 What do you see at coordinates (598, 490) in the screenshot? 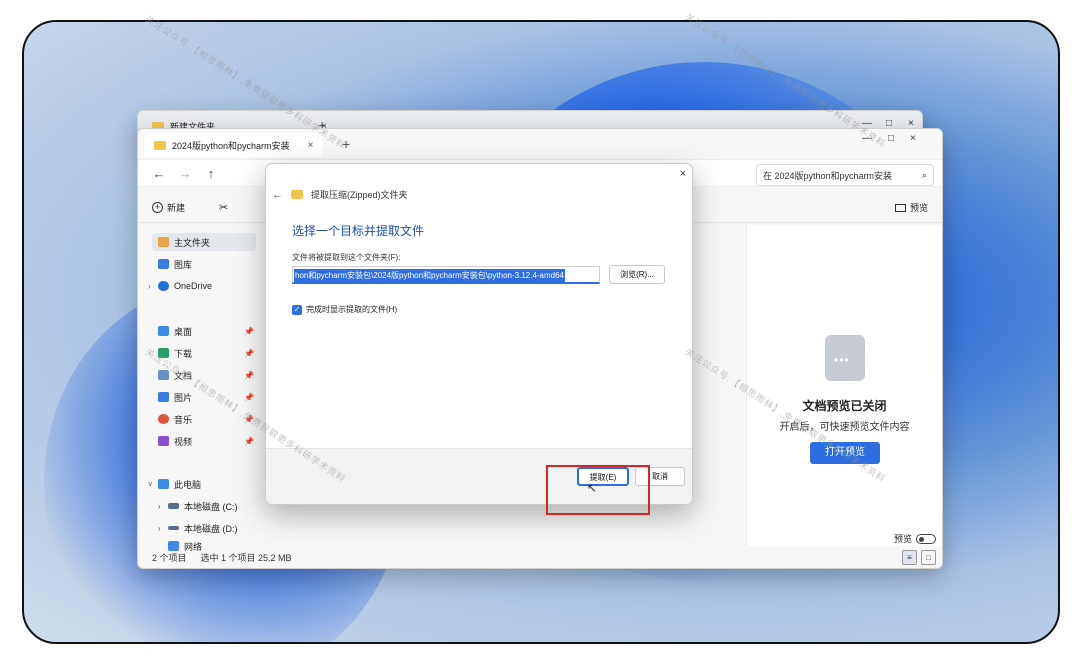
I see `highlight-annotation-box` at bounding box center [598, 490].